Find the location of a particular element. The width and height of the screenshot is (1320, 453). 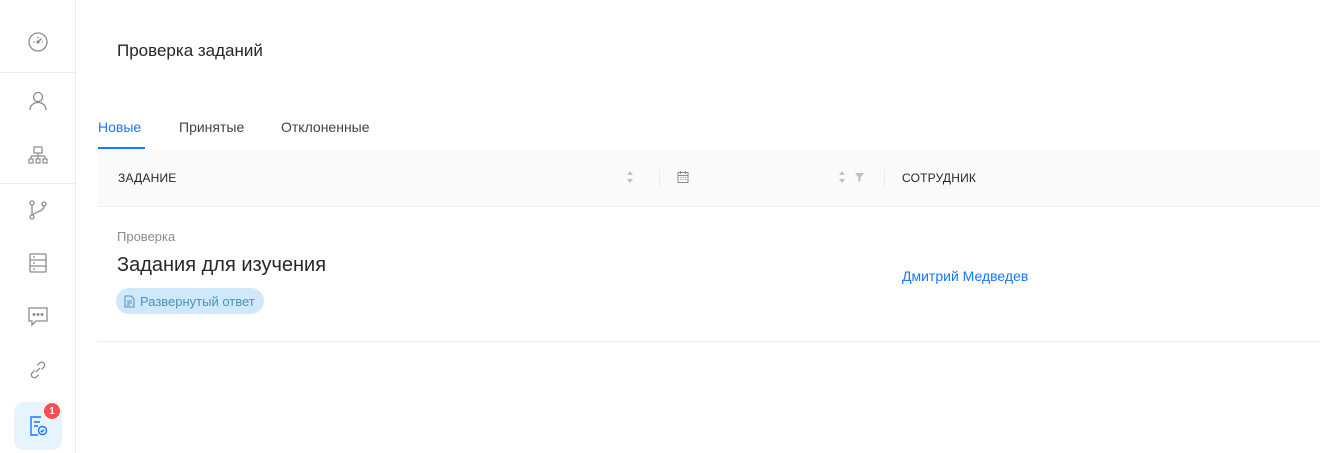

sidebar-item-chat is located at coordinates (38, 316).